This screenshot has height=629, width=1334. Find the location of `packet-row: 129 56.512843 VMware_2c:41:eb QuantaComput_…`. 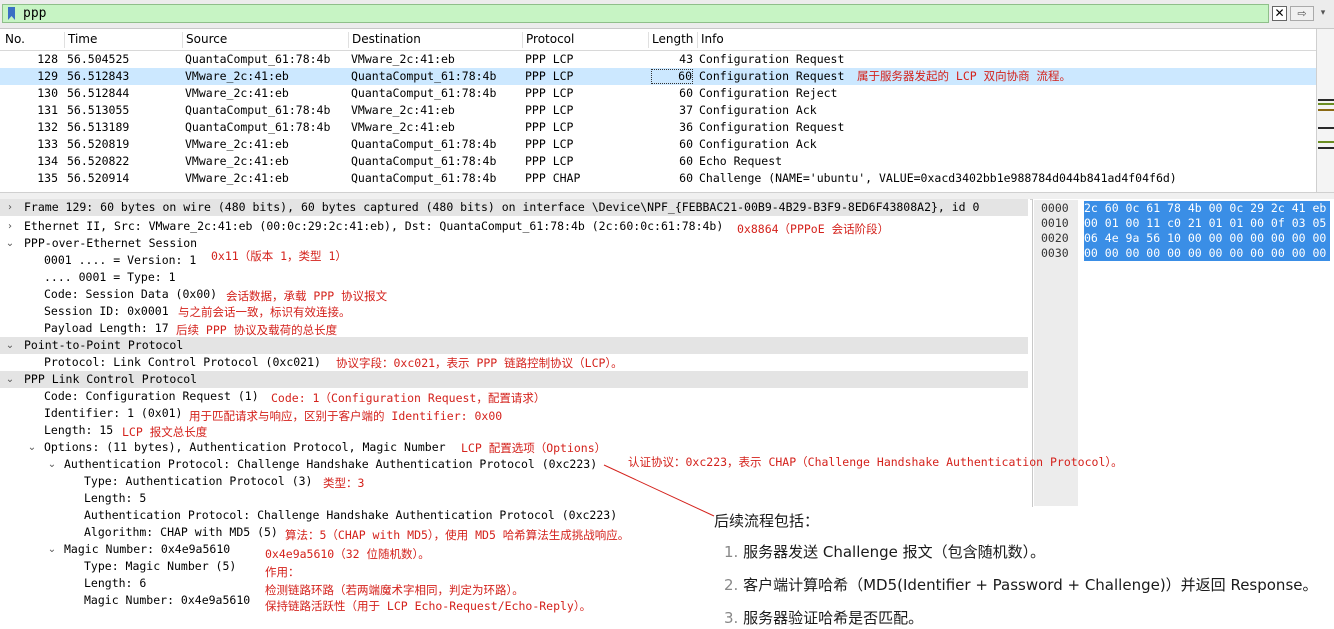

packet-row: 129 56.512843 VMware_2c:41:eb QuantaComput_… is located at coordinates (658, 76).